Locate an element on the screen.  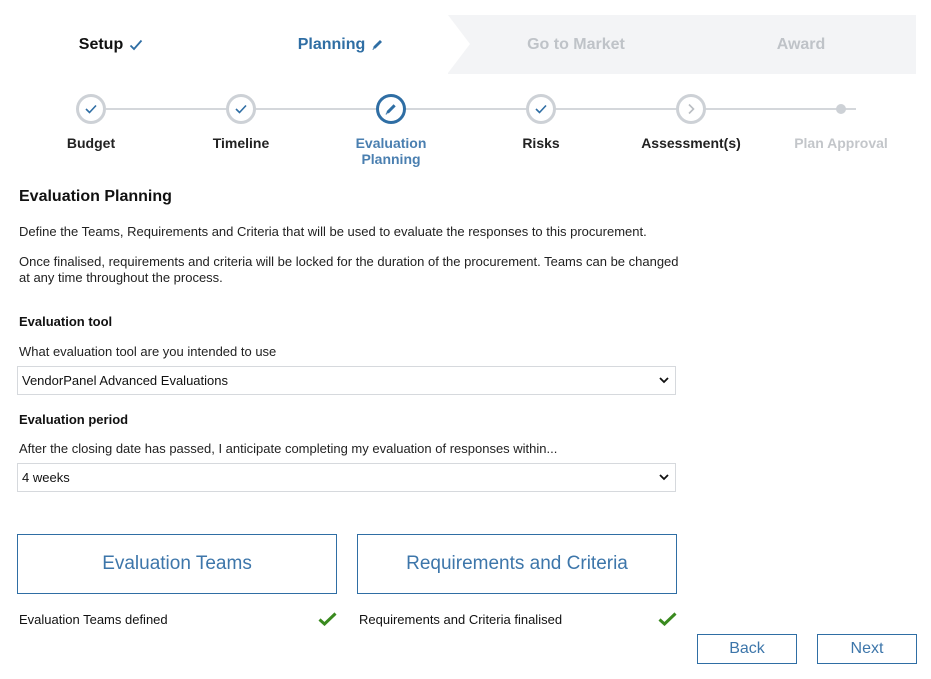
phase-planning: Planning is located at coordinates (341, 44).